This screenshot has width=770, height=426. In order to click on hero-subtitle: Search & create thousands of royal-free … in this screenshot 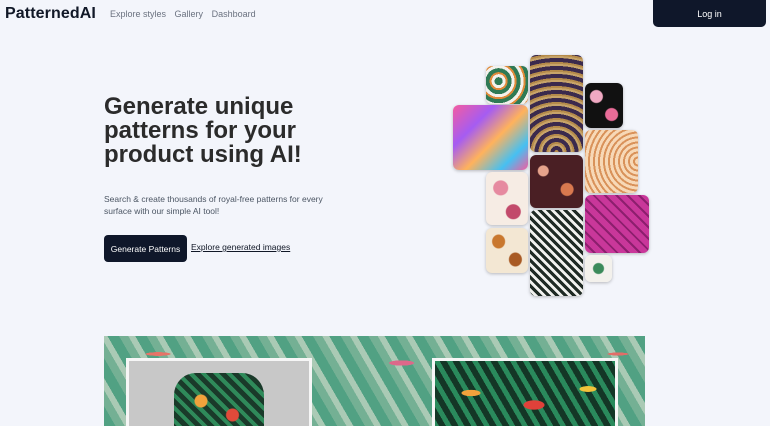, I will do `click(213, 205)`.